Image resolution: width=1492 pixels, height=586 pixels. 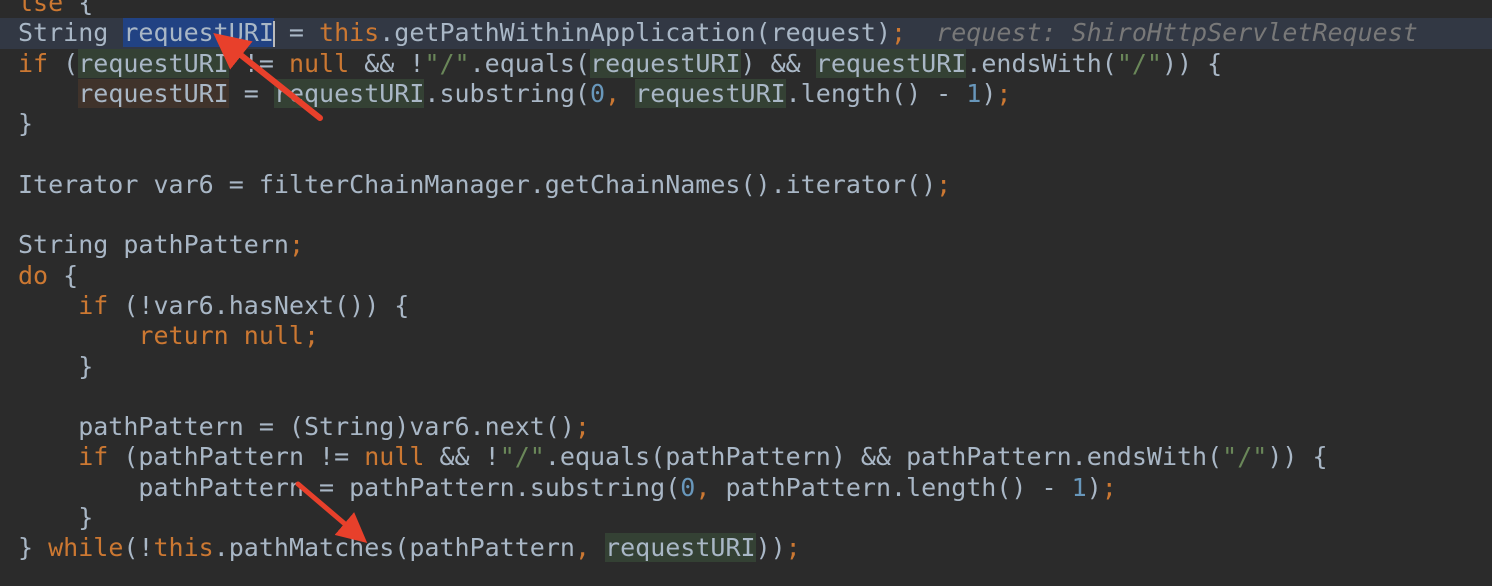 I want to click on code-token: String pathPattern, so click(x=153, y=244).